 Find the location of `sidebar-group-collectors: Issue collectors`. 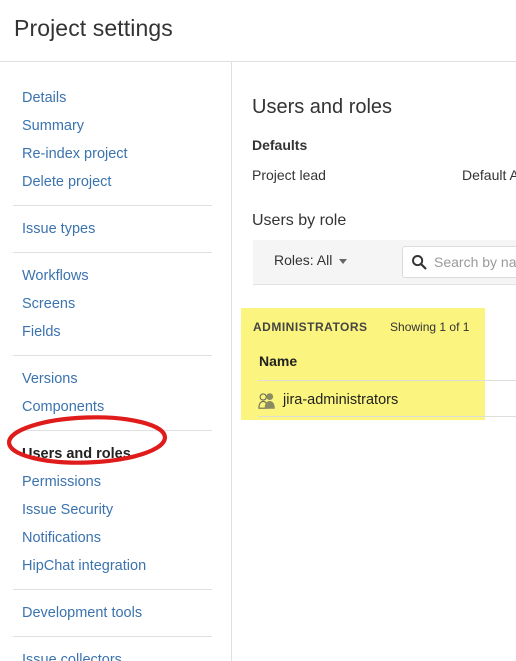

sidebar-group-collectors: Issue collectors is located at coordinates (115, 653).